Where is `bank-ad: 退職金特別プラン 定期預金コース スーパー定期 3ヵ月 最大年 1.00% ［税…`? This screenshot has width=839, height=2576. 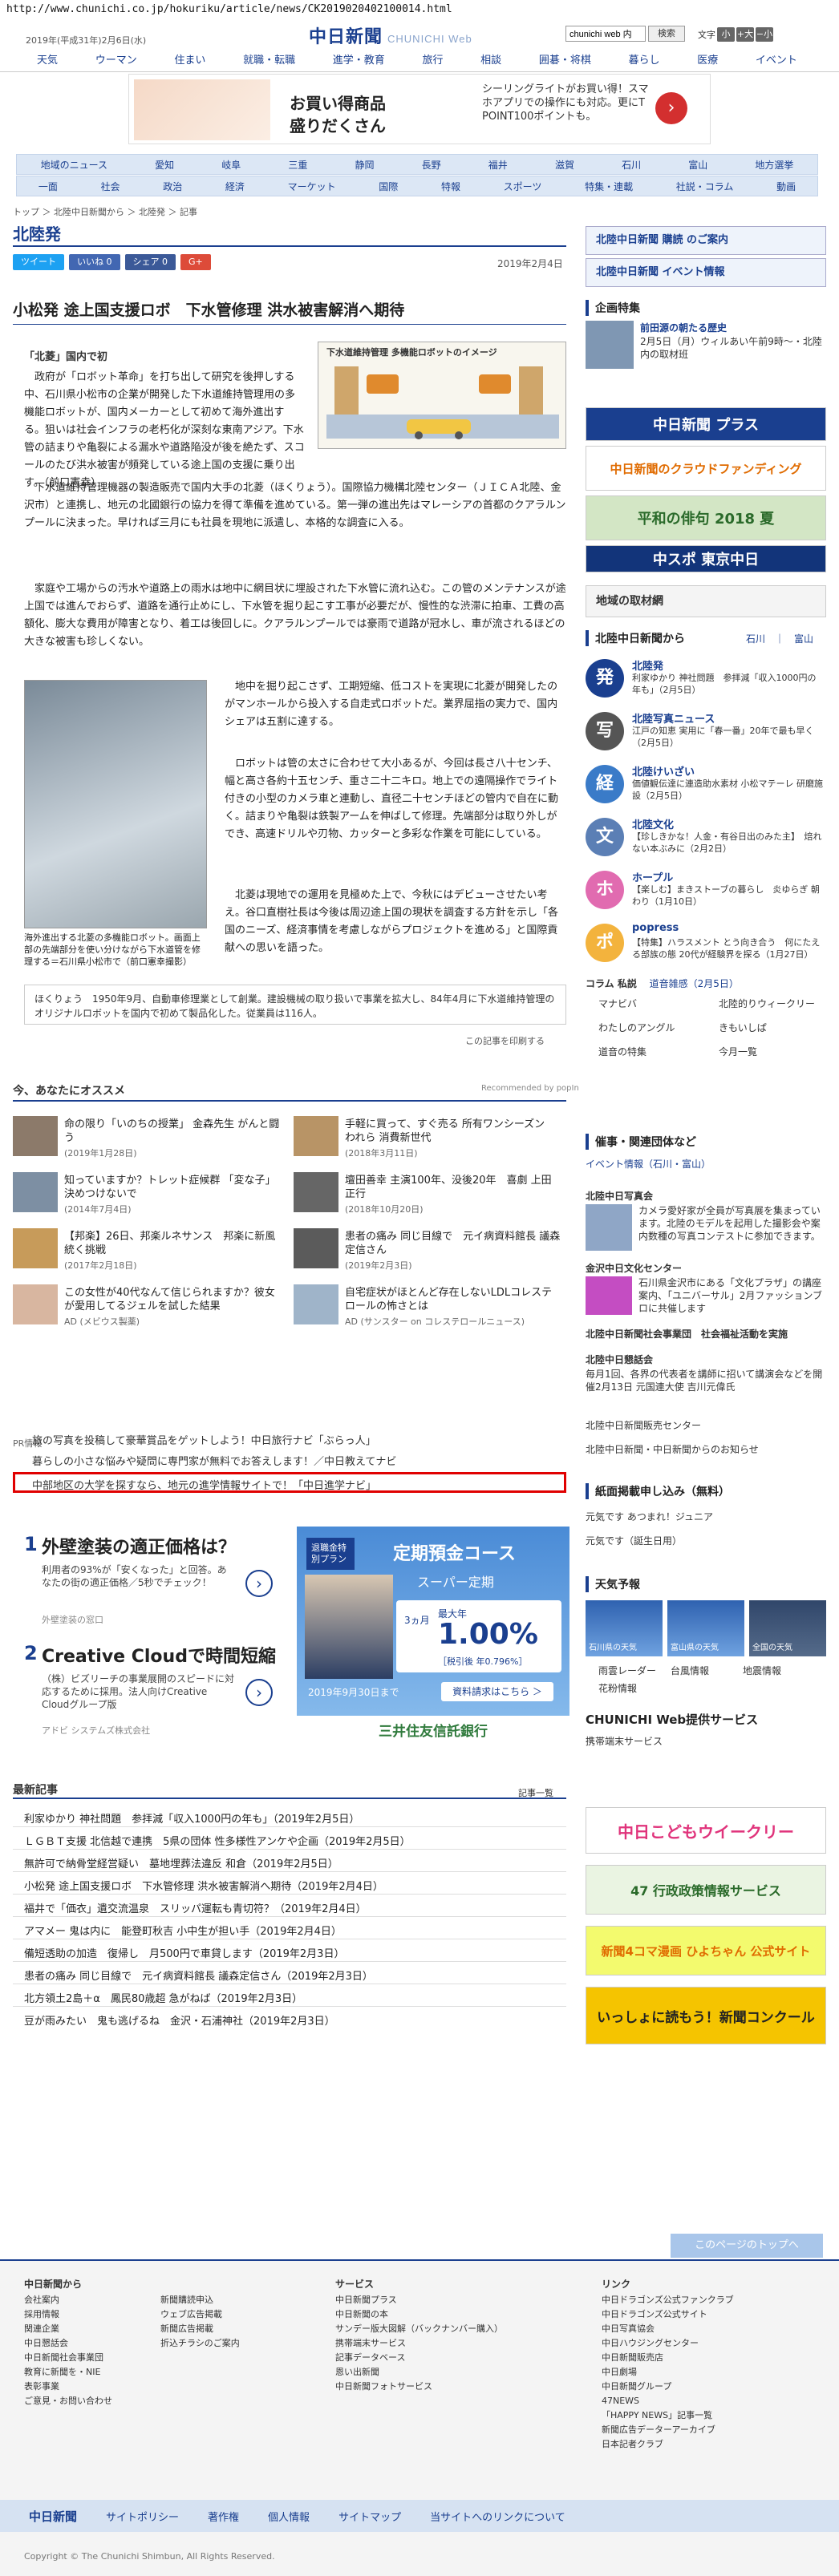
bank-ad: 退職金特別プラン 定期預金コース スーパー定期 3ヵ月 最大年 1.00% ［税… is located at coordinates (433, 1637).